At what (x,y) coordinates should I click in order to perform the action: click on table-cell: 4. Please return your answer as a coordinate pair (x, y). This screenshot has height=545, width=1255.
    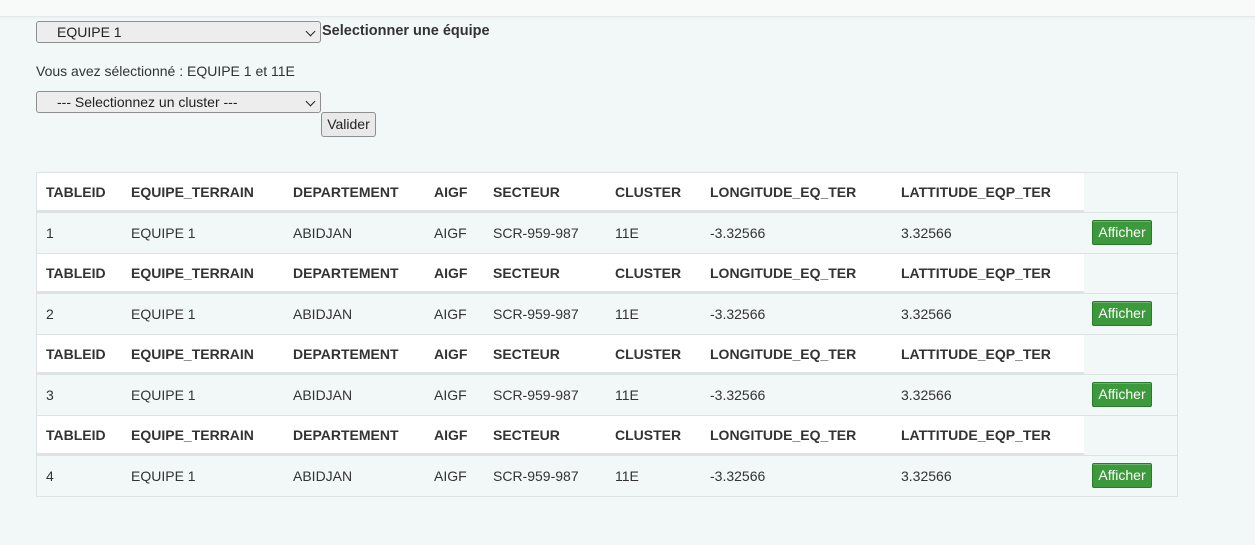
    Looking at the image, I should click on (50, 476).